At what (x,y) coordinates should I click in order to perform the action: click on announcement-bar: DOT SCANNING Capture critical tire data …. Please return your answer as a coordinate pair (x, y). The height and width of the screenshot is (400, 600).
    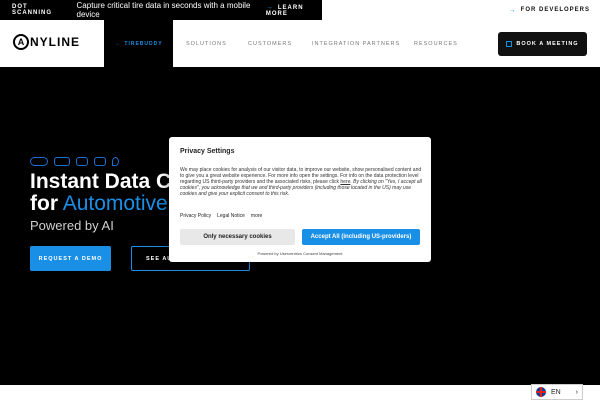
    Looking at the image, I should click on (300, 10).